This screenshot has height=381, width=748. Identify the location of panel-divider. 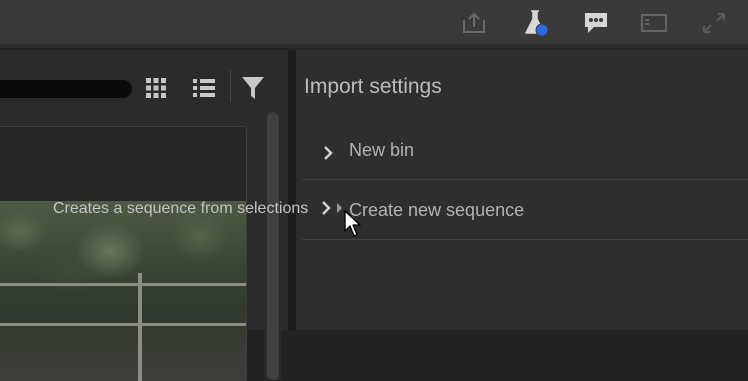
(292, 190).